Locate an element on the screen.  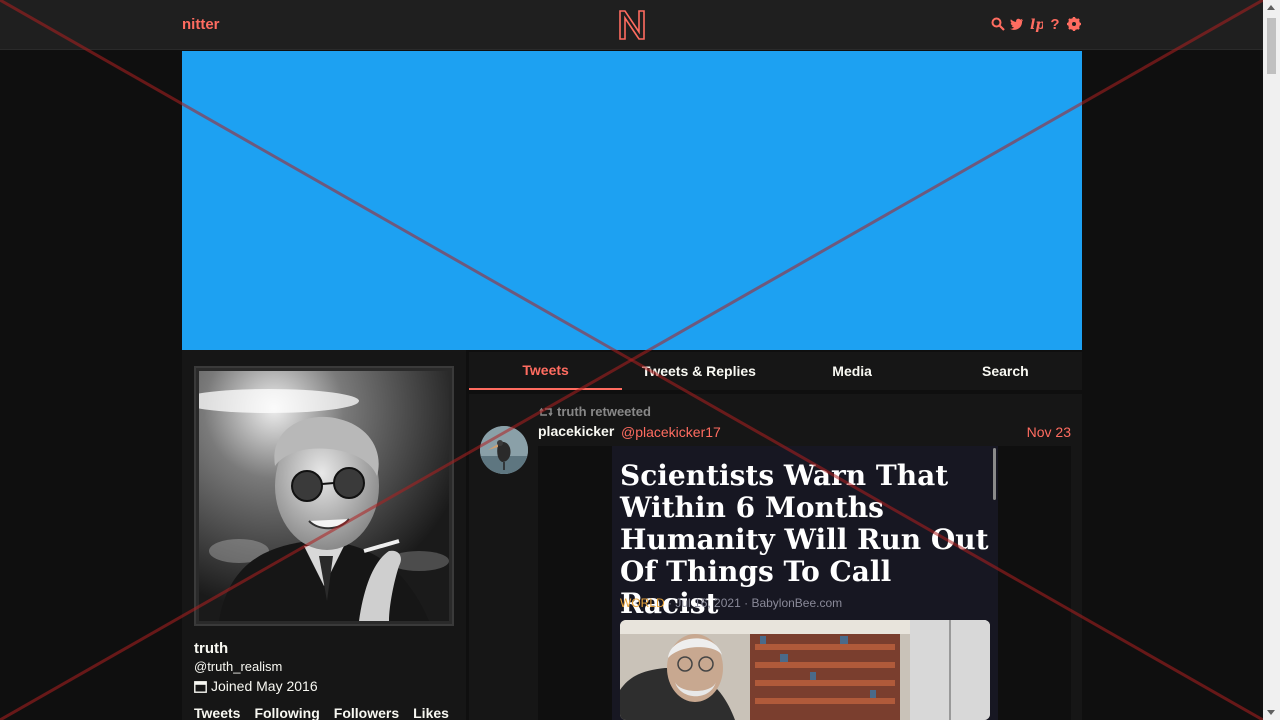
stat-tweets: Tweets is located at coordinates (217, 712).